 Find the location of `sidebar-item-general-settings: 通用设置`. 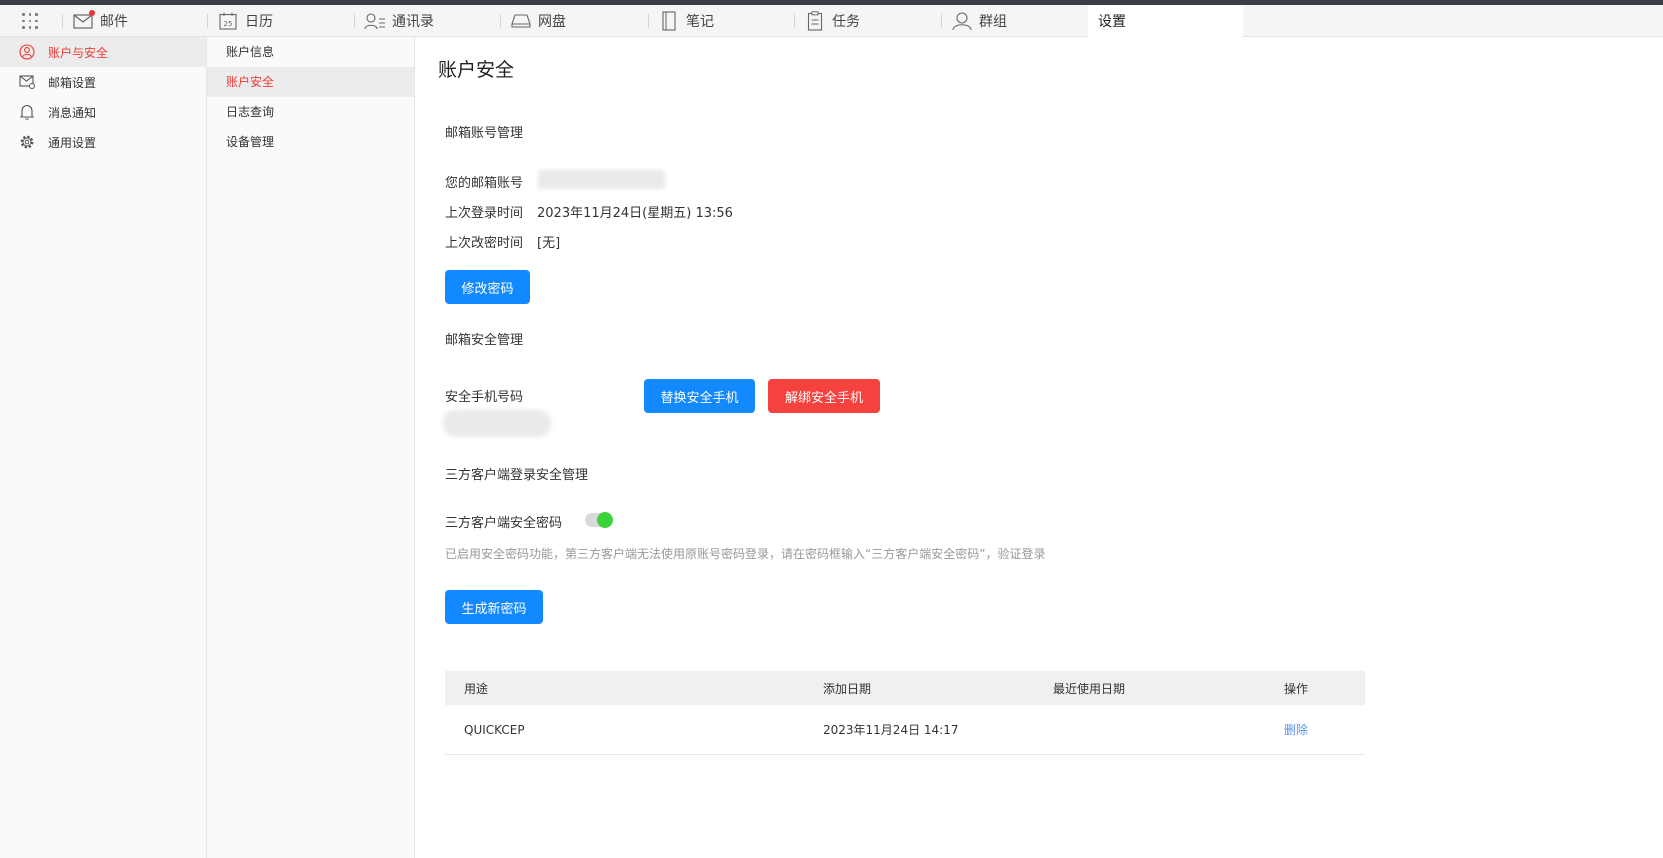

sidebar-item-general-settings: 通用设置 is located at coordinates (103, 142).